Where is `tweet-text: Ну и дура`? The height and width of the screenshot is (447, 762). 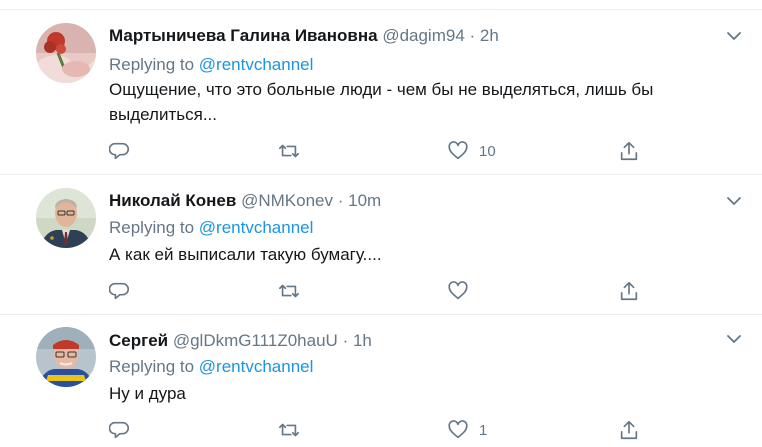 tweet-text: Ну и дура is located at coordinates (147, 393).